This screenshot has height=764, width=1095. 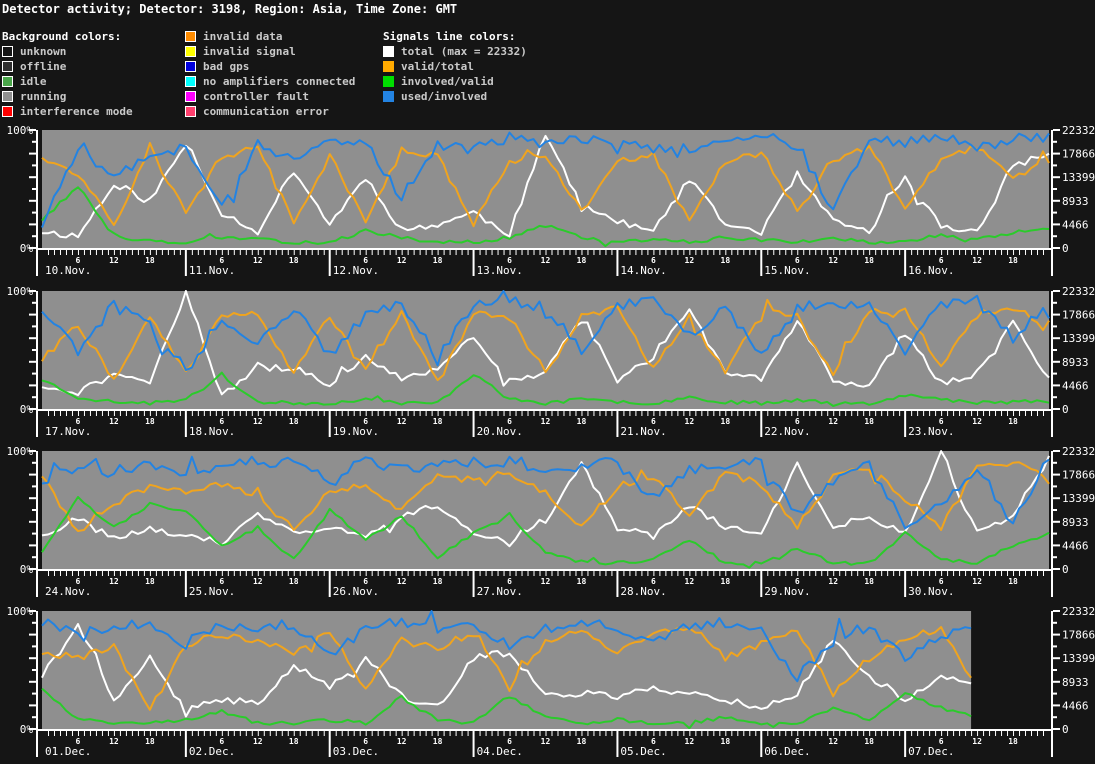 I want to click on date-label: 10.Nov., so click(x=68, y=270).